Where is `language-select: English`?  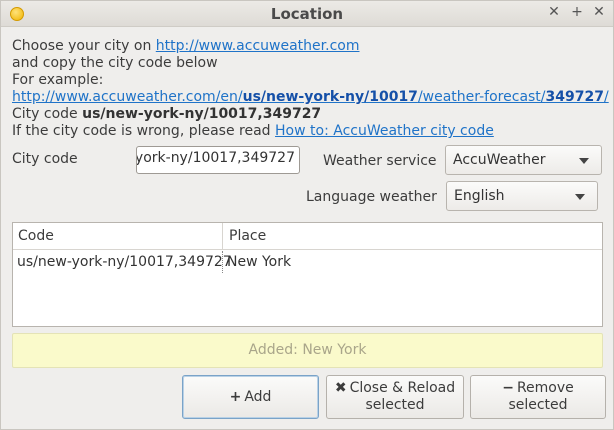
language-select: English is located at coordinates (522, 196).